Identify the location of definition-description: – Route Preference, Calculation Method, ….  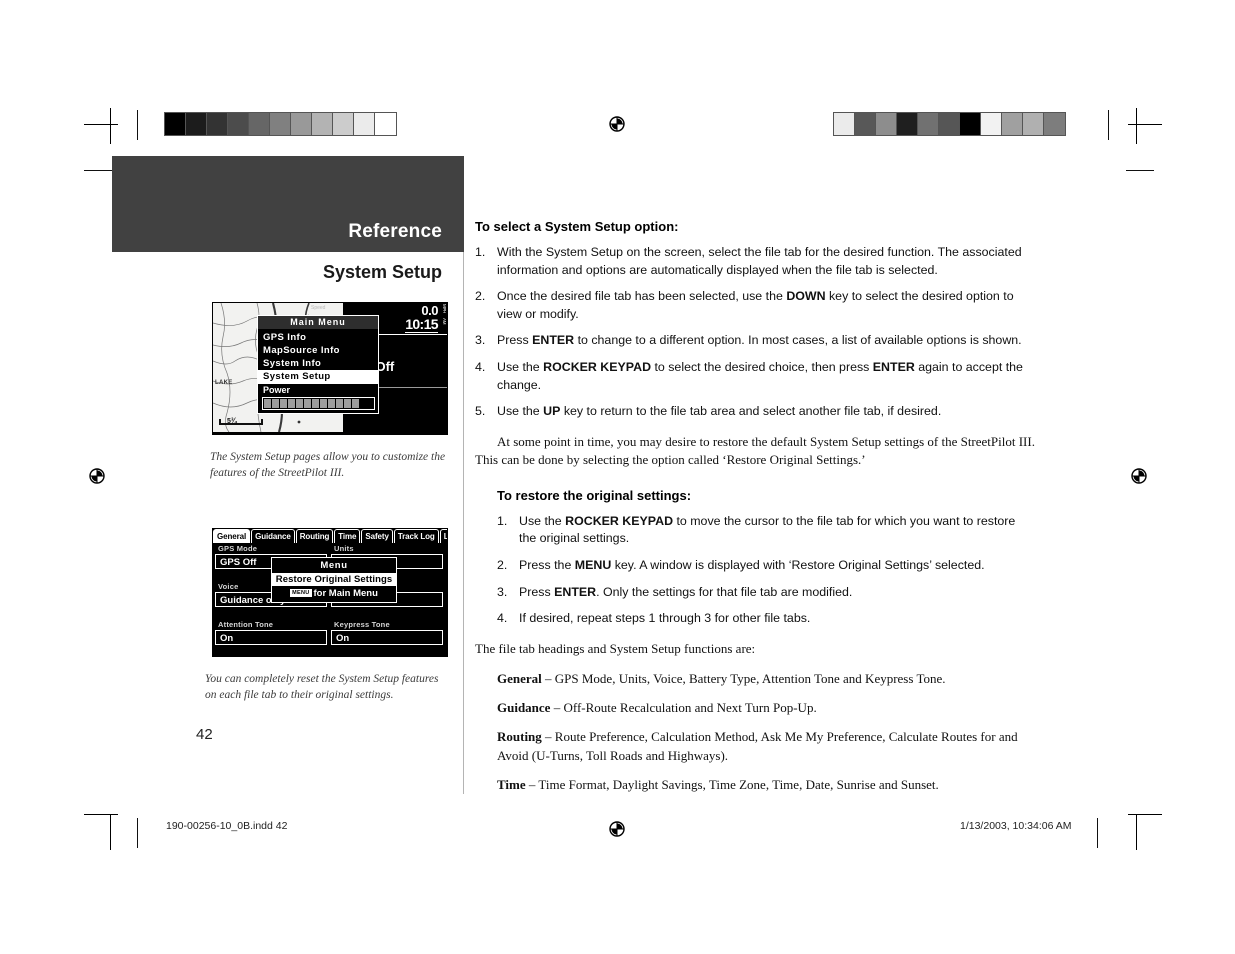
(757, 745).